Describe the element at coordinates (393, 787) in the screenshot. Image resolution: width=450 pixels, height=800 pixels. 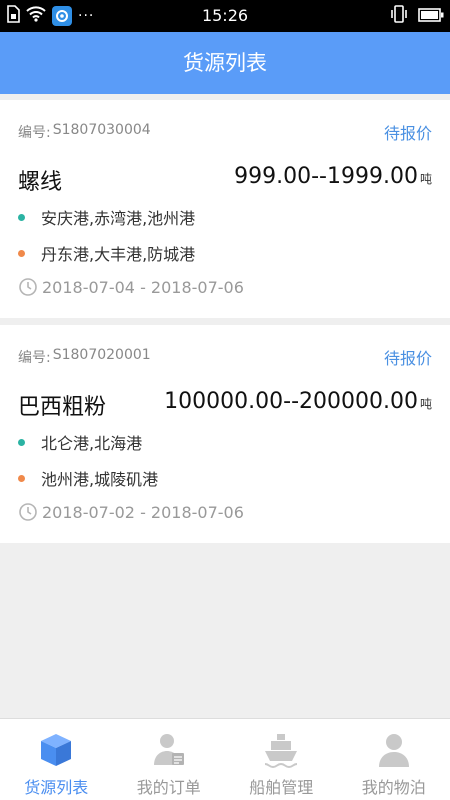
I see `nav-label: 我的物泊` at that location.